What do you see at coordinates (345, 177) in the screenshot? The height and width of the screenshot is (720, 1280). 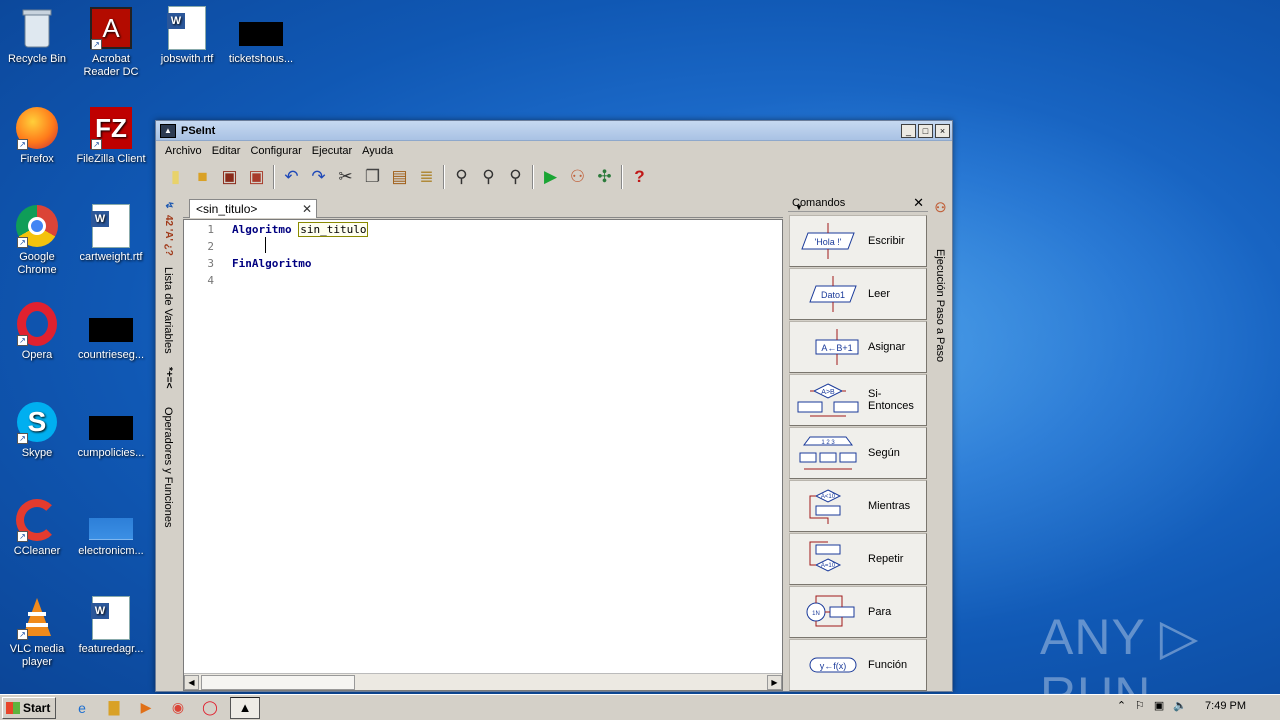 I see `cut-icon: ✂` at bounding box center [345, 177].